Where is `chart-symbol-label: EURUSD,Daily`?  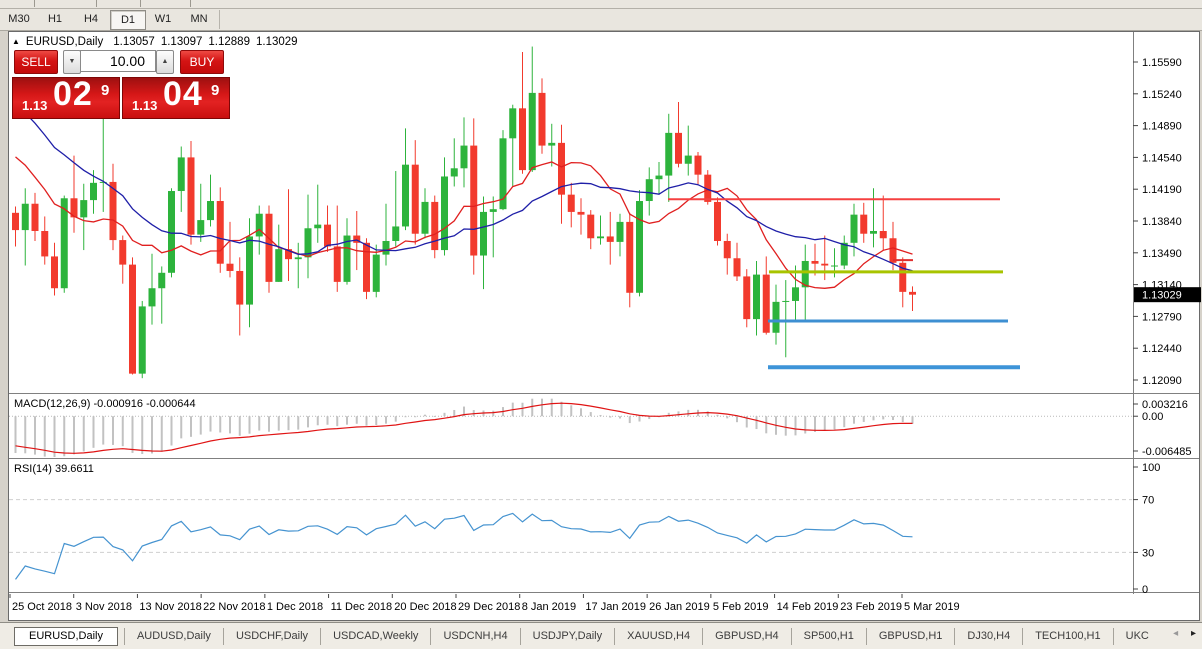
chart-symbol-label: EURUSD,Daily is located at coordinates (64, 42).